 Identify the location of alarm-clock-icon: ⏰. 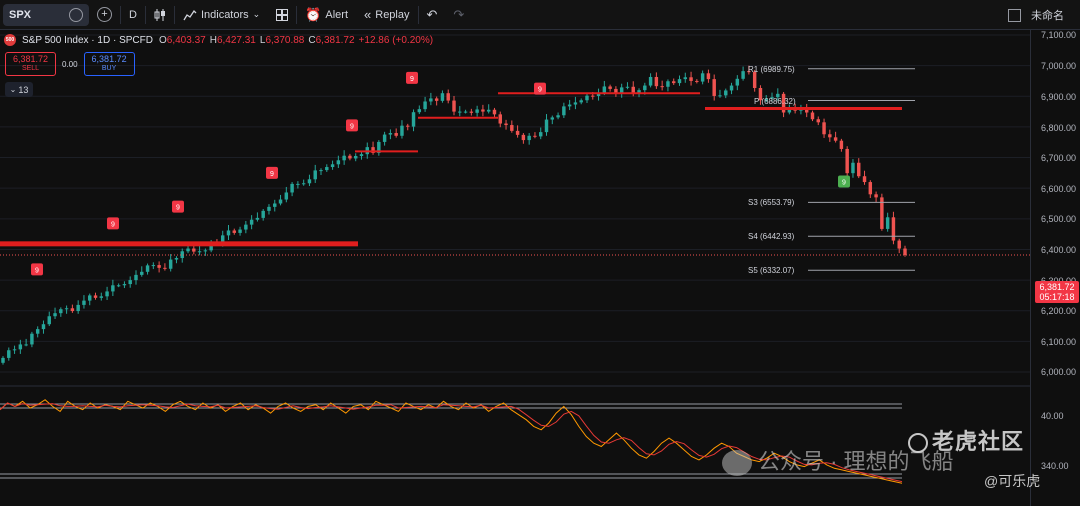
(313, 14).